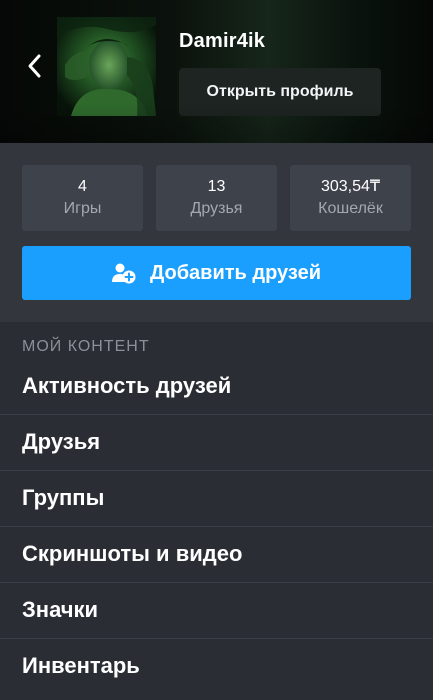  Describe the element at coordinates (82, 198) in the screenshot. I see `stat-games: 4 Игры` at that location.